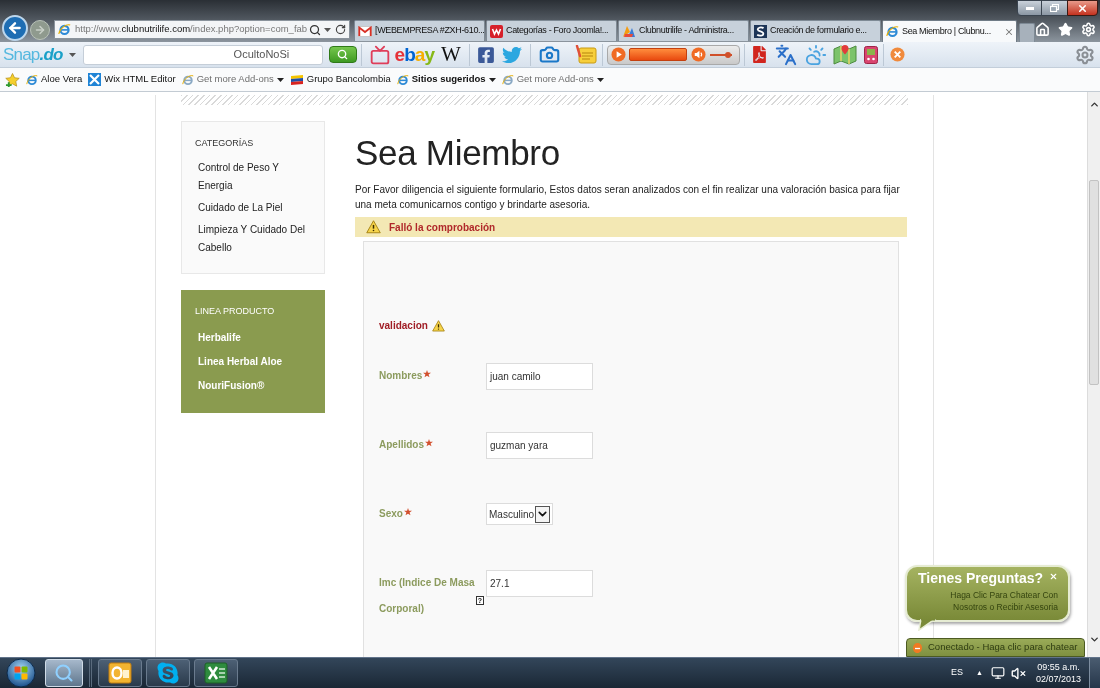 The width and height of the screenshot is (1100, 688). What do you see at coordinates (340, 29) in the screenshot?
I see `refresh-icon` at bounding box center [340, 29].